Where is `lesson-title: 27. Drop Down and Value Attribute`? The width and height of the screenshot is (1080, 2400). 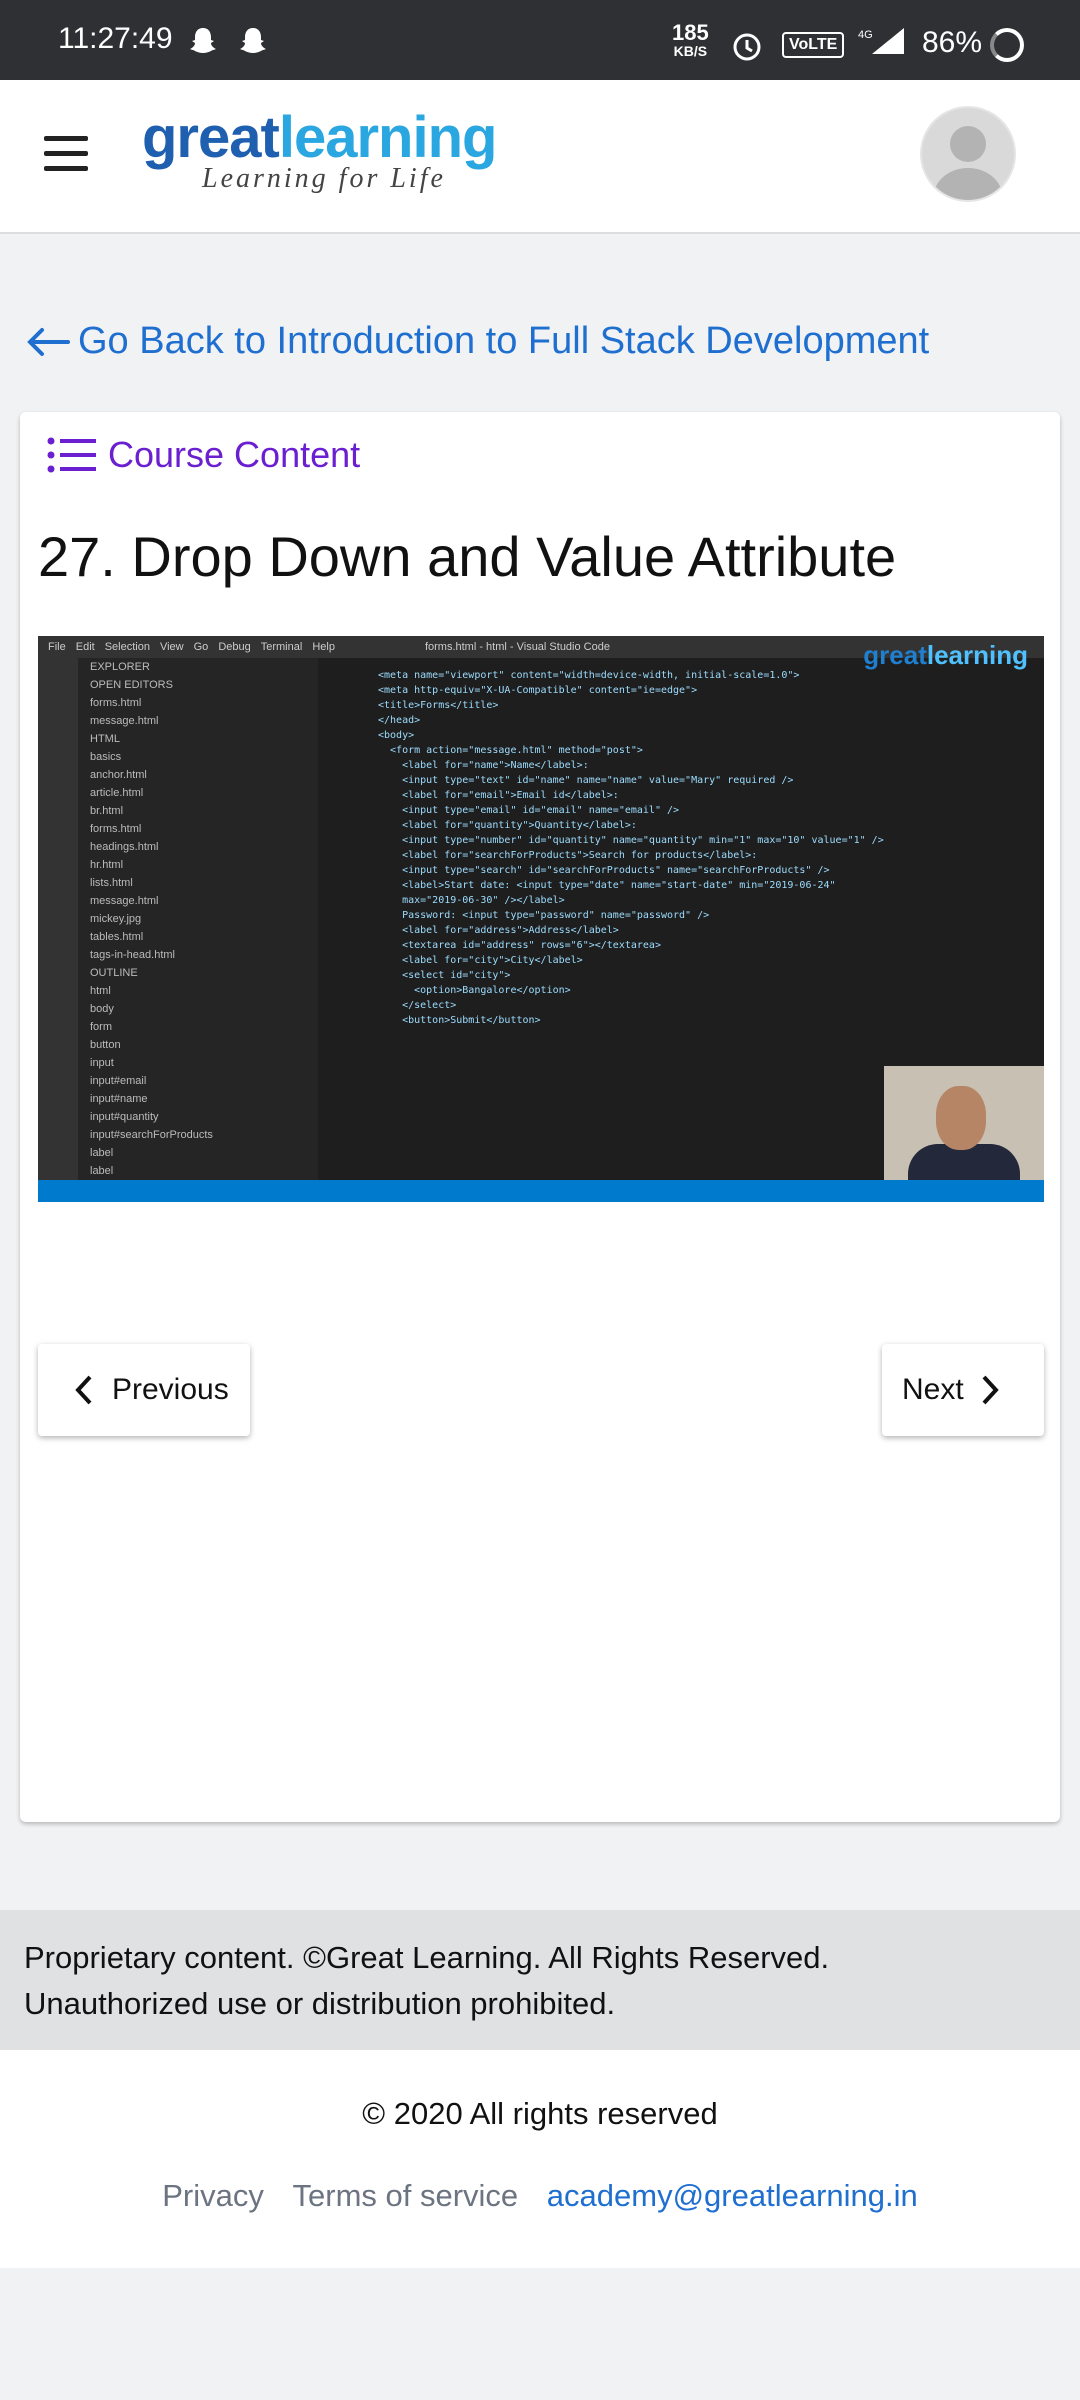
lesson-title: 27. Drop Down and Value Attribute is located at coordinates (467, 556).